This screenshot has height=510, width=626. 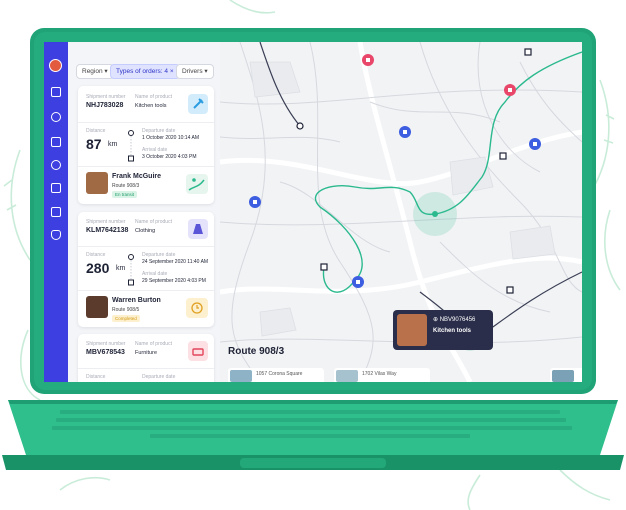 I want to click on stop-card: 1057 Corona Square, so click(x=276, y=375).